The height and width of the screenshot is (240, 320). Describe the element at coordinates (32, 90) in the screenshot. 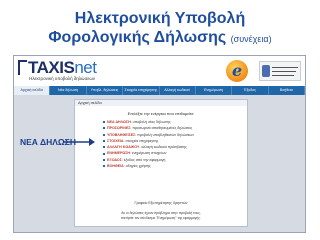

I see `nav-tab-home: Αρχική σελίδα` at that location.